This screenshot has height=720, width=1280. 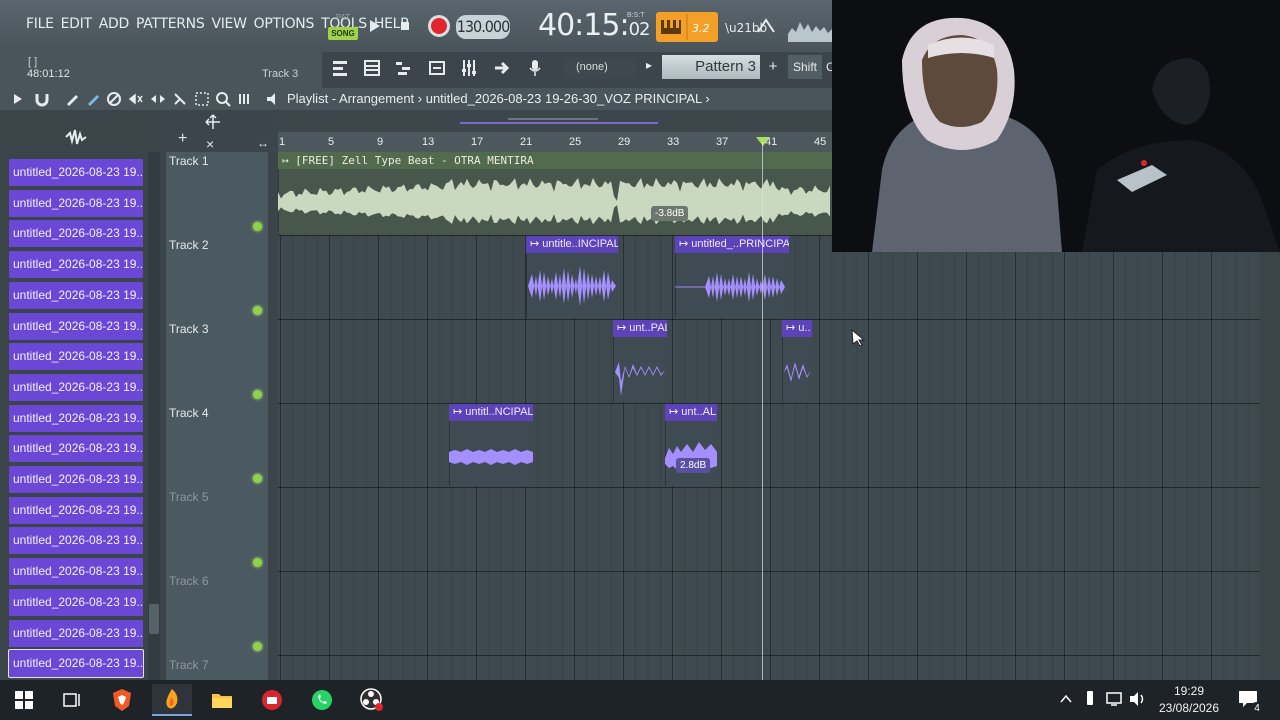 What do you see at coordinates (284, 24) in the screenshot?
I see `menu-options: OPTIONS` at bounding box center [284, 24].